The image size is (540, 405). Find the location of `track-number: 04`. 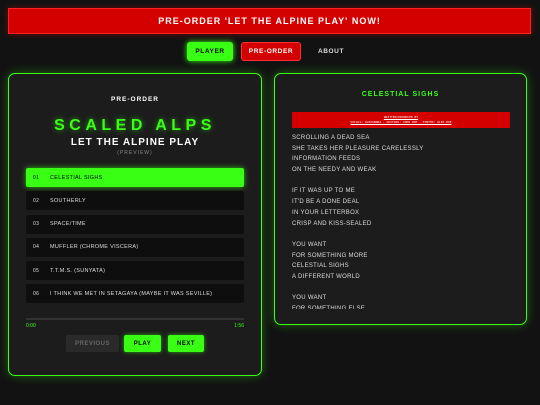

track-number: 04 is located at coordinates (36, 247).